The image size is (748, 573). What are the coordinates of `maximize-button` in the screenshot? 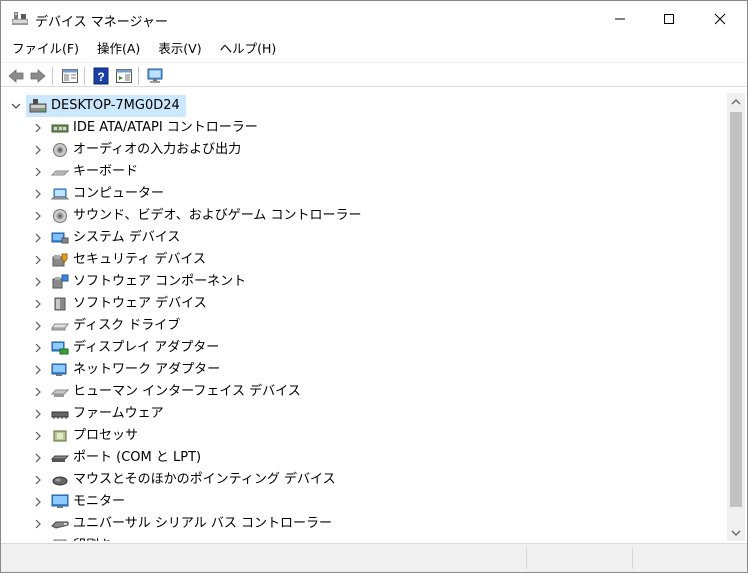 It's located at (669, 19).